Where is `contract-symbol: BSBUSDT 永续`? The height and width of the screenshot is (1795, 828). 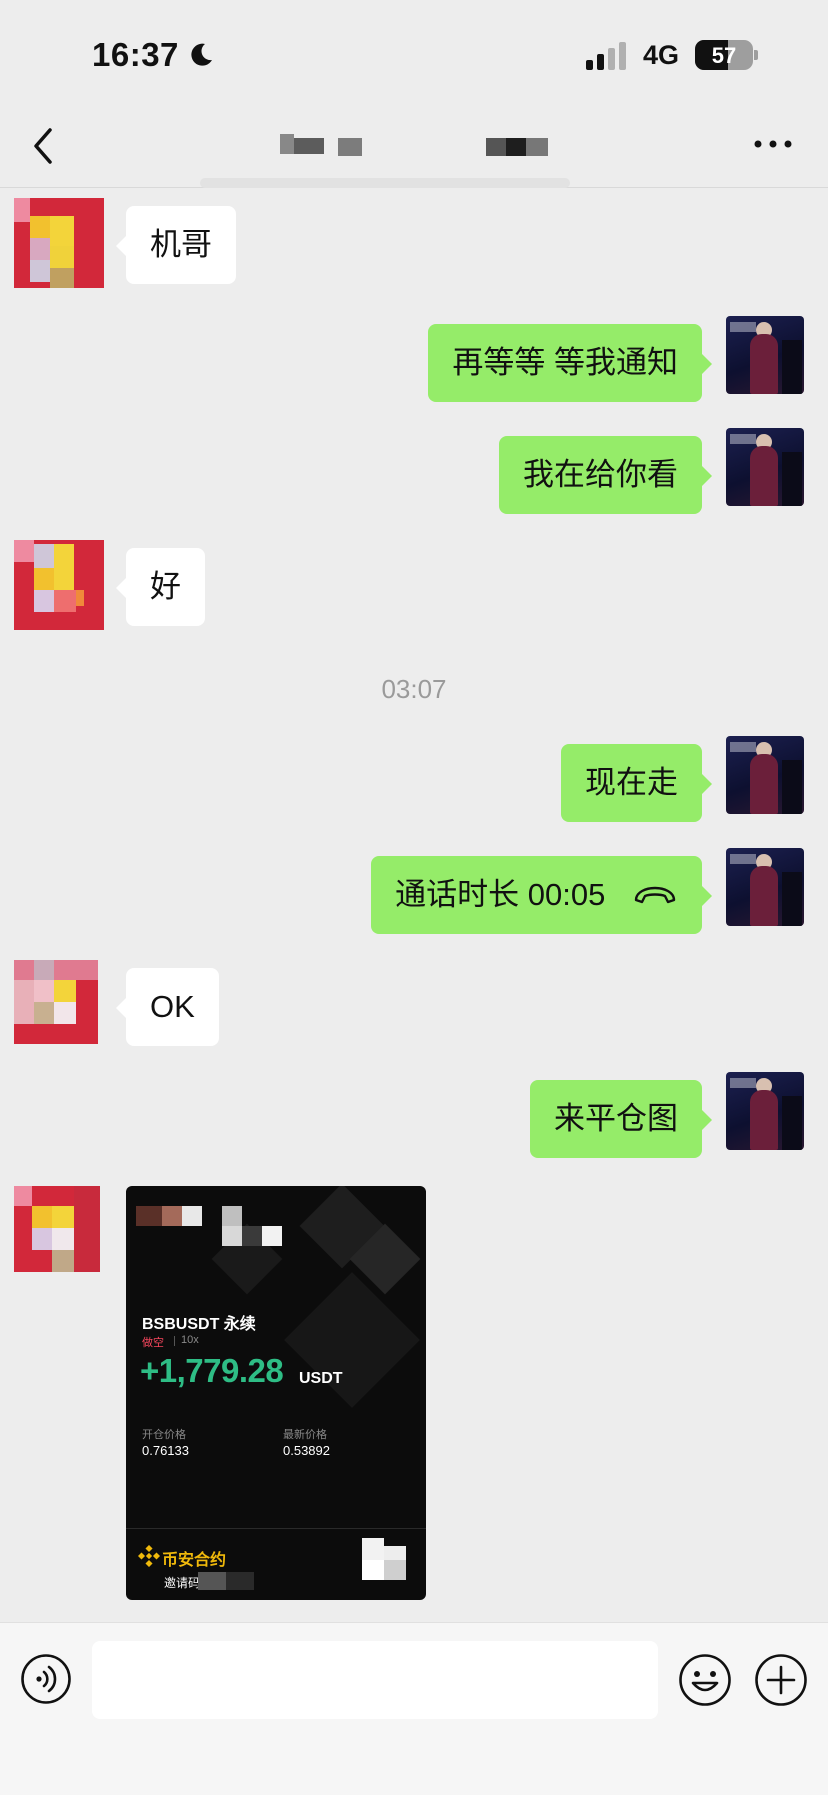
contract-symbol: BSBUSDT 永续 is located at coordinates (199, 1324).